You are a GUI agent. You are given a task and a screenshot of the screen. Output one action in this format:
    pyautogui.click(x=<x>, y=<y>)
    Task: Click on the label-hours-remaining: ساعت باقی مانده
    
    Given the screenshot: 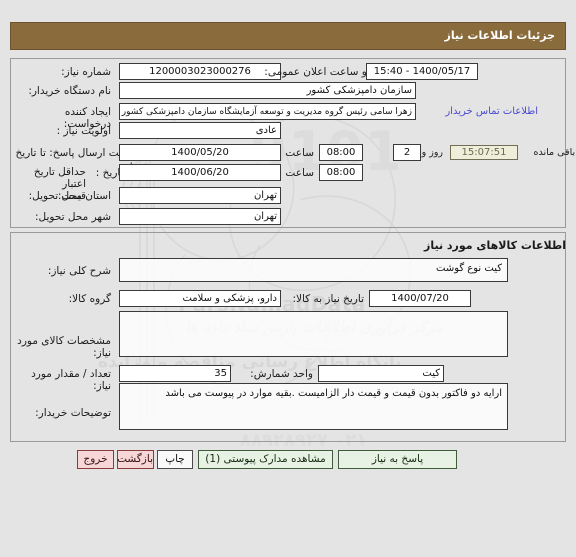 What is the action you would take?
    pyautogui.click(x=554, y=152)
    